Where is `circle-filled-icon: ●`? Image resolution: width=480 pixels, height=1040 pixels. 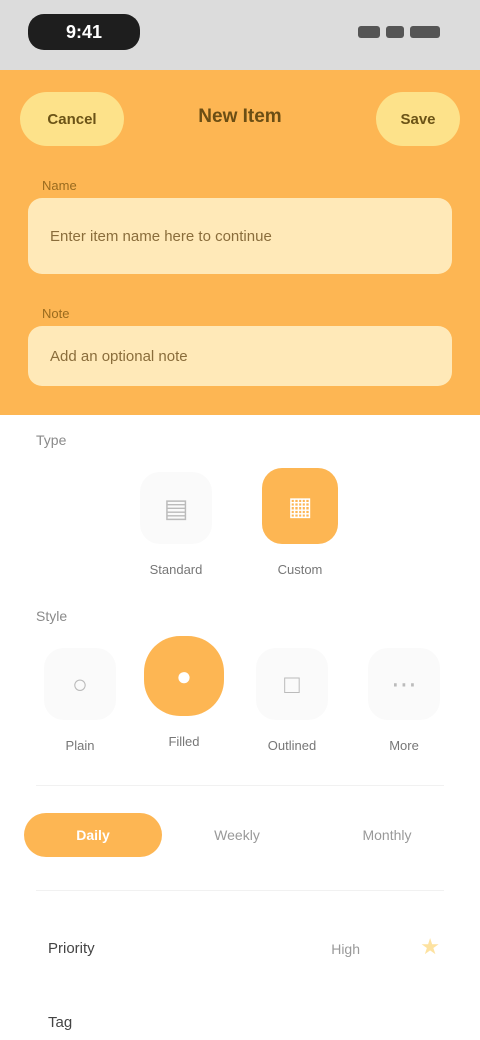 circle-filled-icon: ● is located at coordinates (184, 676).